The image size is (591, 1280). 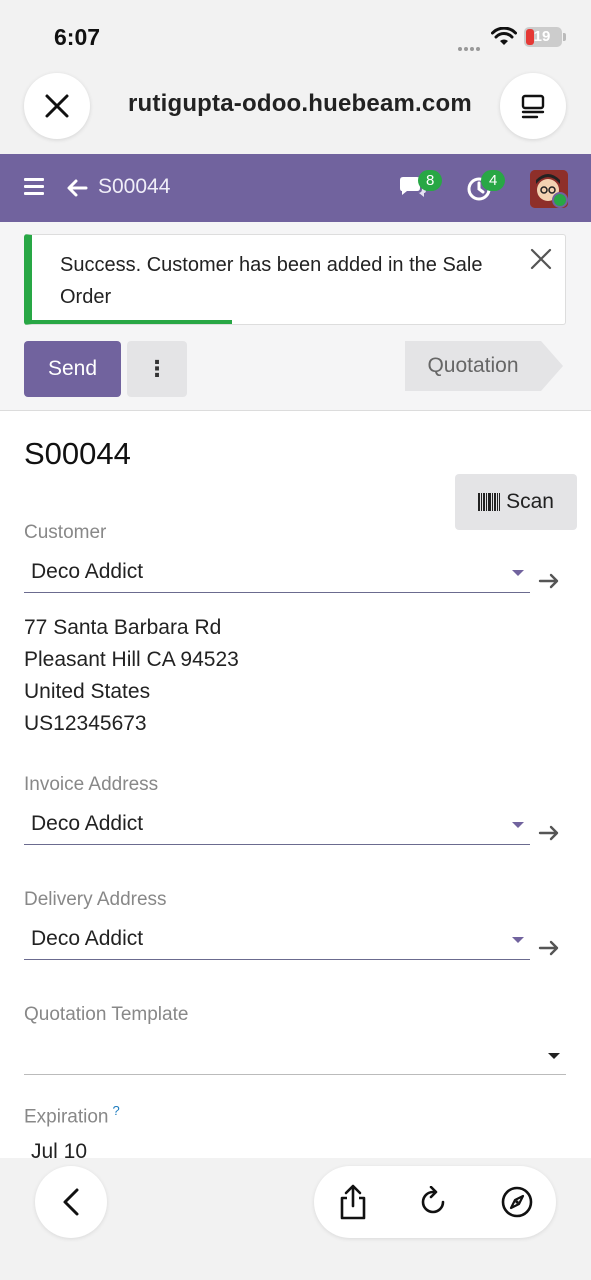 What do you see at coordinates (277, 941) in the screenshot?
I see `delivery-address-field: Deco Addict` at bounding box center [277, 941].